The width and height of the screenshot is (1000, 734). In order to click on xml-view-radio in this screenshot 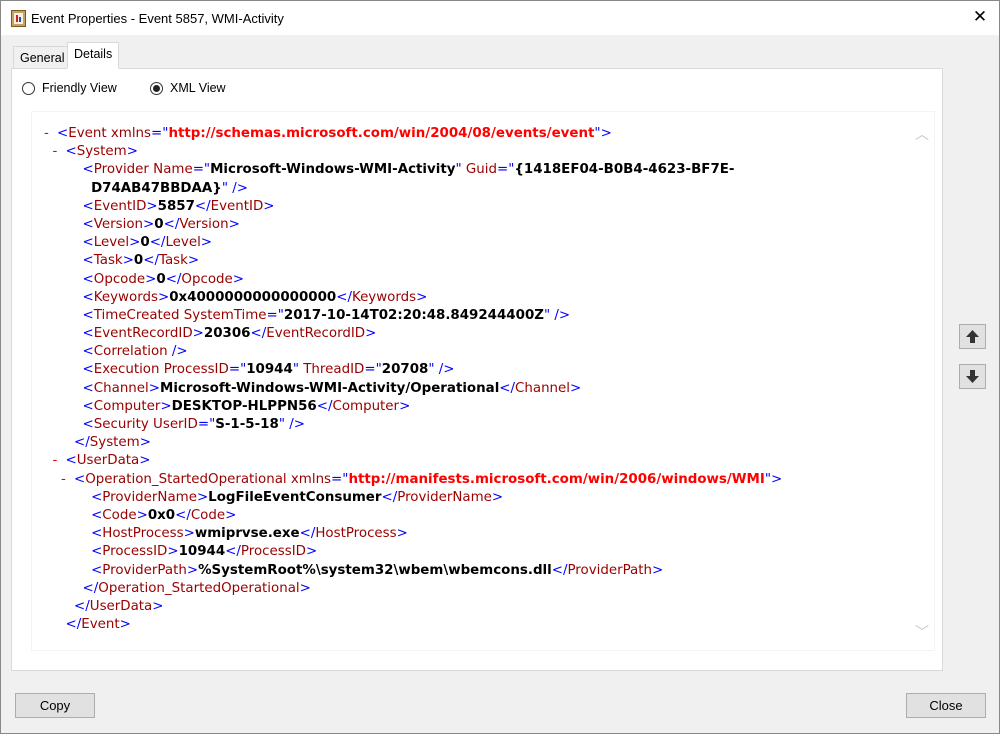, I will do `click(156, 88)`.